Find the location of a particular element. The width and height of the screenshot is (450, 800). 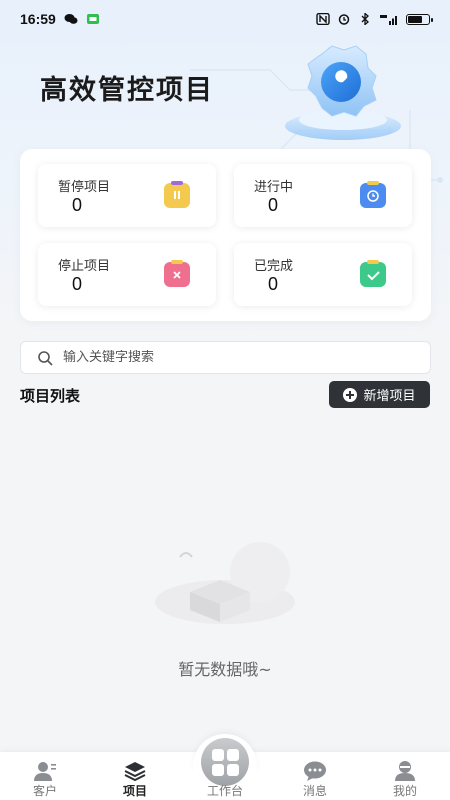

stat-paused-projects: 暂停项目 0 is located at coordinates (127, 195).